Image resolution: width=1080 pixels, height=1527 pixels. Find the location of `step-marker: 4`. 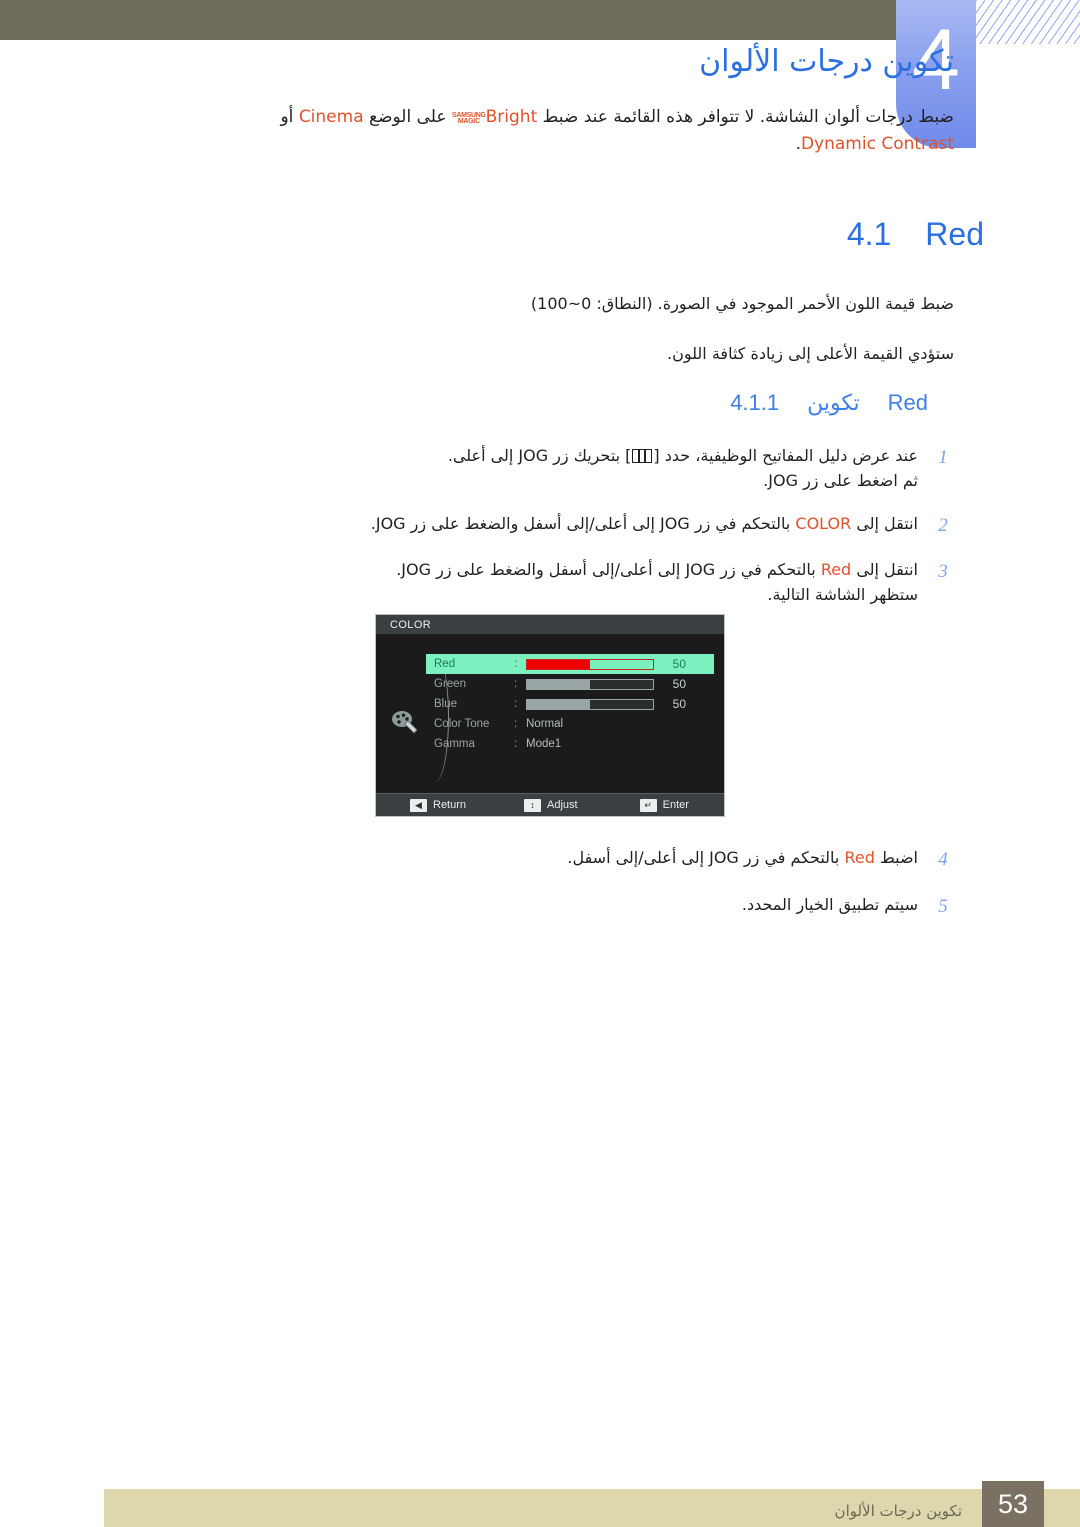

step-marker: 4 is located at coordinates (943, 859).